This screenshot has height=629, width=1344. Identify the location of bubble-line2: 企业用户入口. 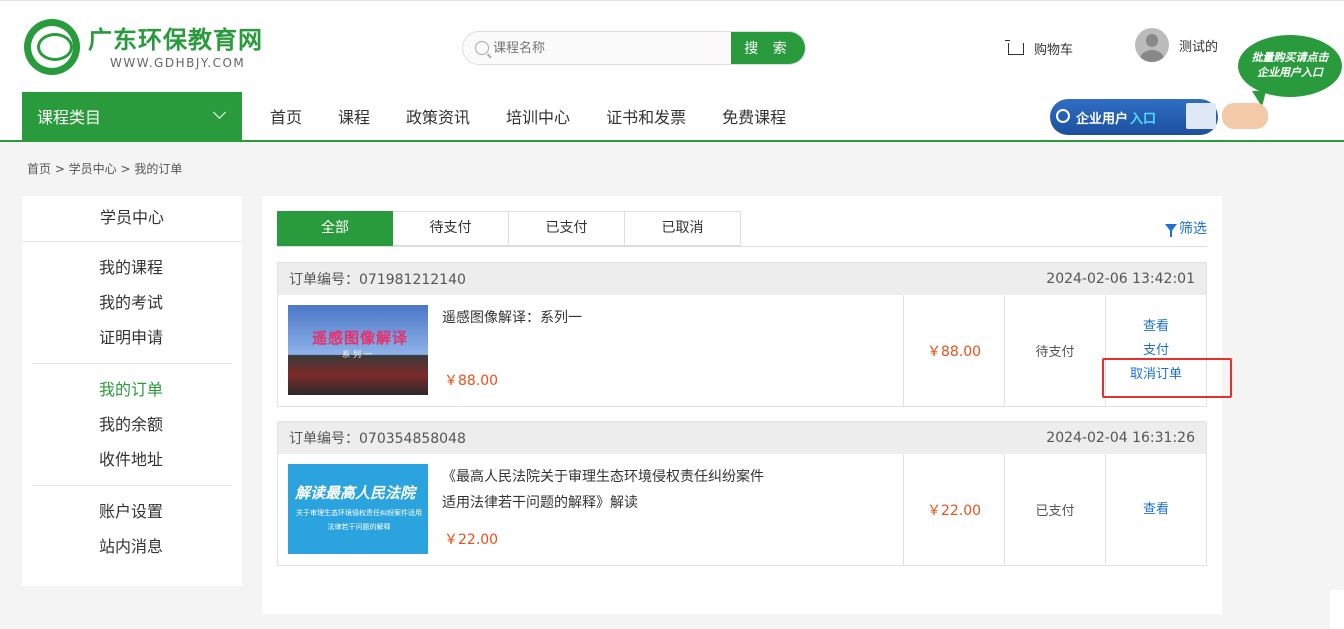
(1290, 72).